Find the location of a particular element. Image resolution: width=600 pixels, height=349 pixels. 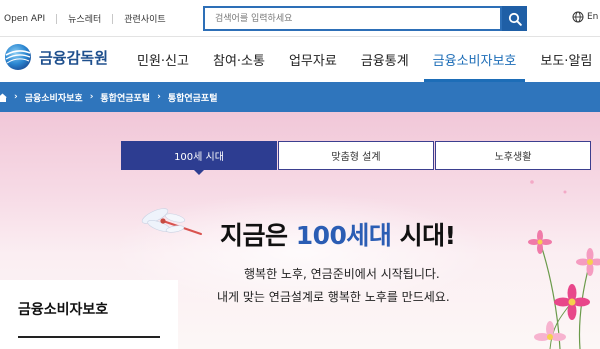

home-icon is located at coordinates (3, 97).